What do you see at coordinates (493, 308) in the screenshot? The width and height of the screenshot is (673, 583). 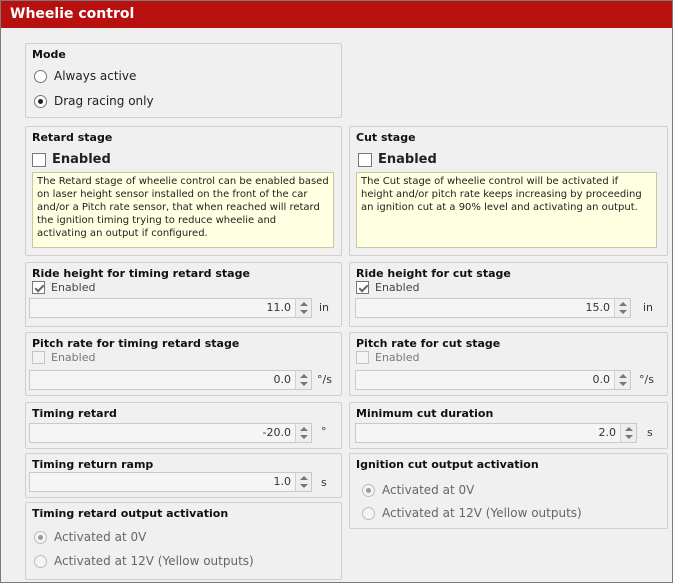 I see `ride-height-cut-spinbox: 15.0` at bounding box center [493, 308].